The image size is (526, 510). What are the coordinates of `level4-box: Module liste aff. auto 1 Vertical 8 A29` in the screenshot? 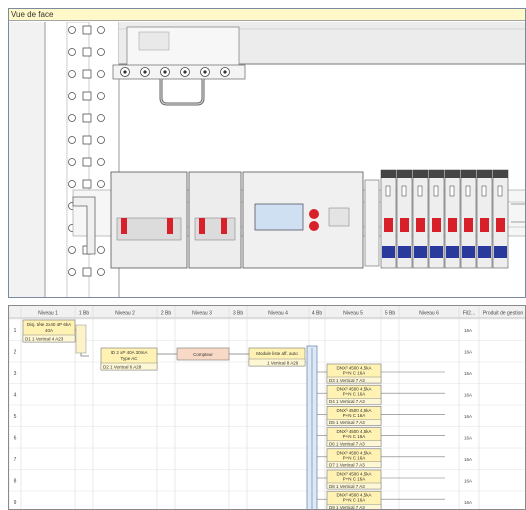 It's located at (277, 357).